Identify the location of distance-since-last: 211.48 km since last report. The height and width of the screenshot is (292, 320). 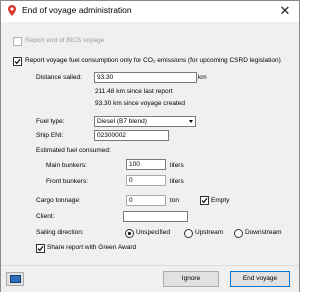
(134, 91).